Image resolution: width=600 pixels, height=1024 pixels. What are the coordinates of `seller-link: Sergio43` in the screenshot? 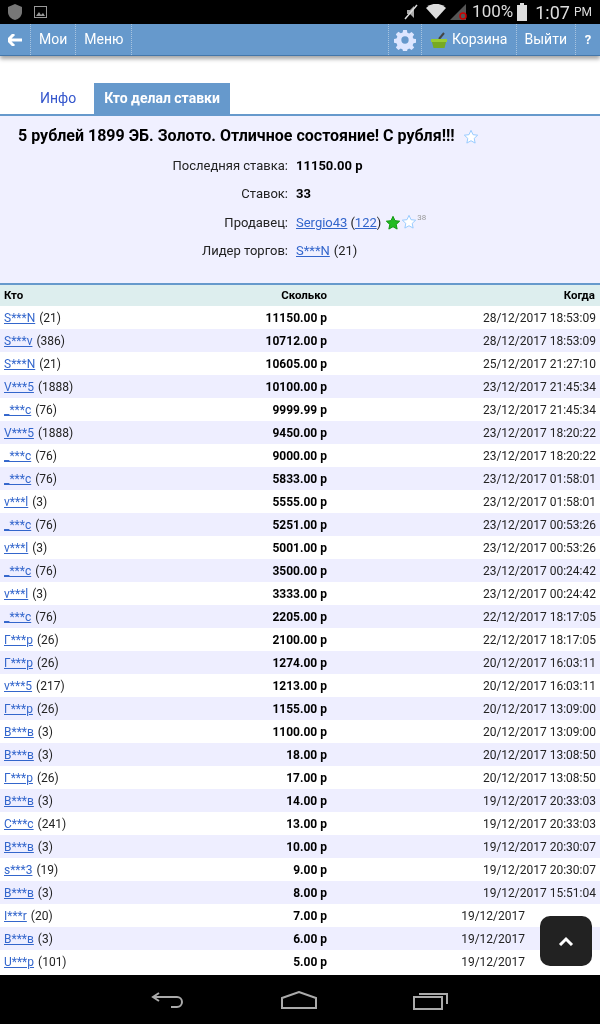 It's located at (322, 222).